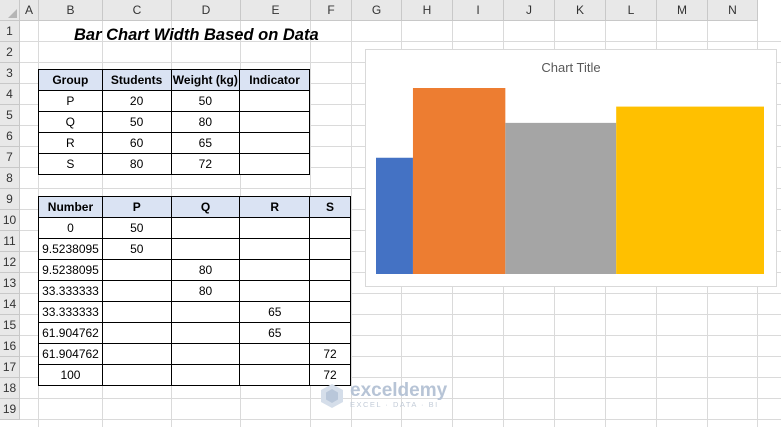 The image size is (781, 427). What do you see at coordinates (690, 190) in the screenshot?
I see `chart-bar-S` at bounding box center [690, 190].